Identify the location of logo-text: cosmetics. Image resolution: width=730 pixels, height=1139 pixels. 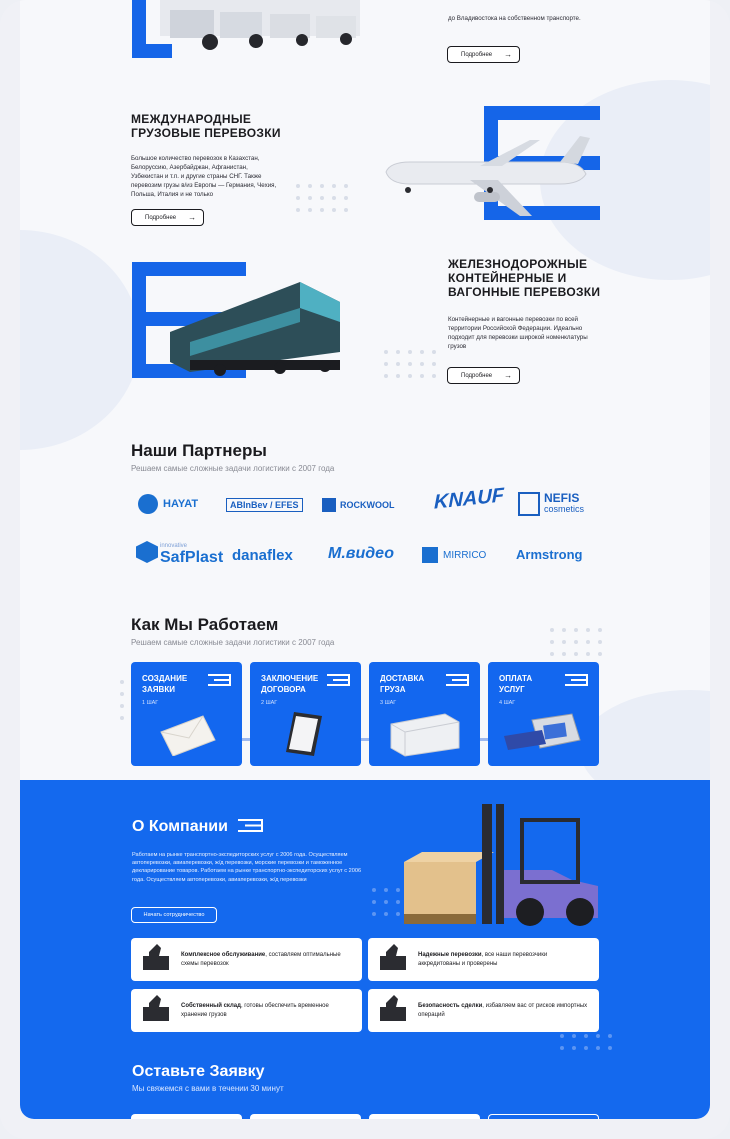
(564, 509).